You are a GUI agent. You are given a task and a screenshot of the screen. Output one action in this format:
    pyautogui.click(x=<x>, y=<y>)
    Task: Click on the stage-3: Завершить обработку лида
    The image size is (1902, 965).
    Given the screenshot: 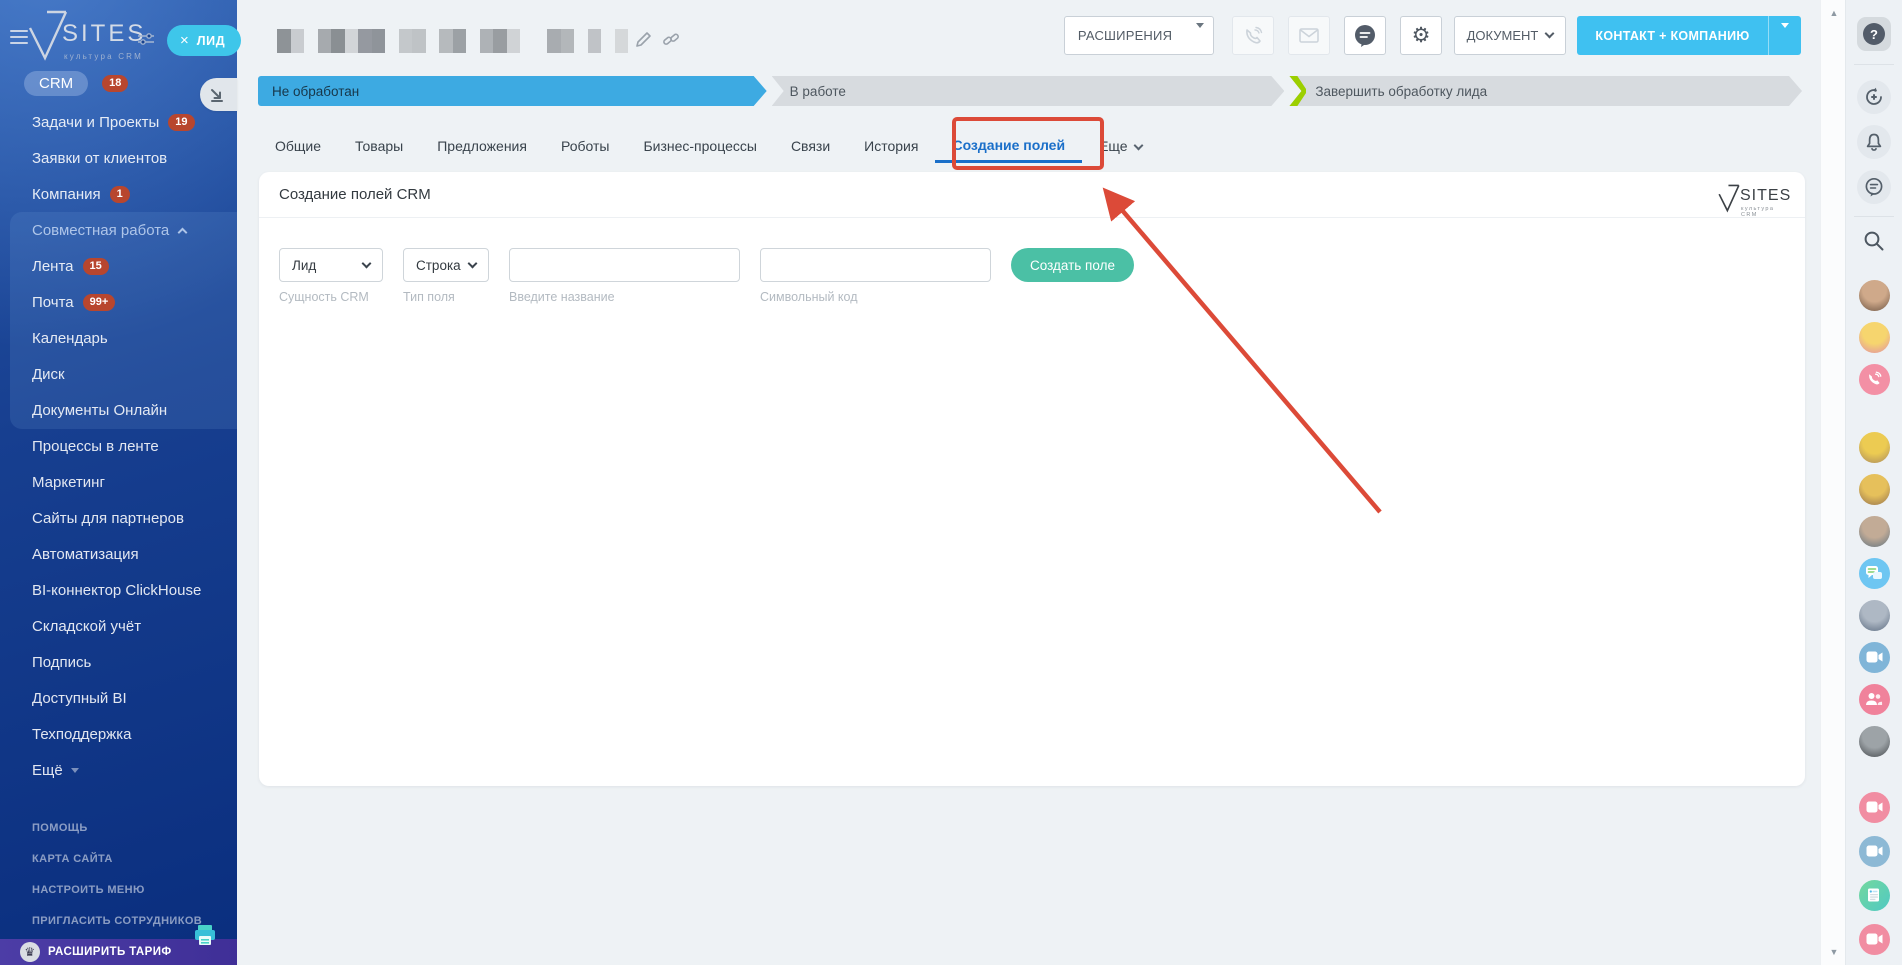 What is the action you would take?
    pyautogui.click(x=1545, y=91)
    